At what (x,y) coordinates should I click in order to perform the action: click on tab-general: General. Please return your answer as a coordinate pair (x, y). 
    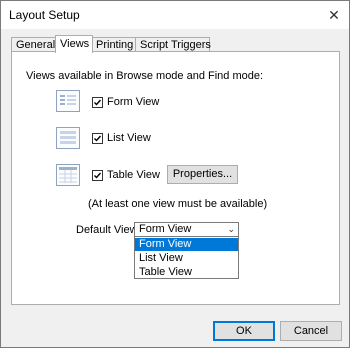
    Looking at the image, I should click on (33, 44).